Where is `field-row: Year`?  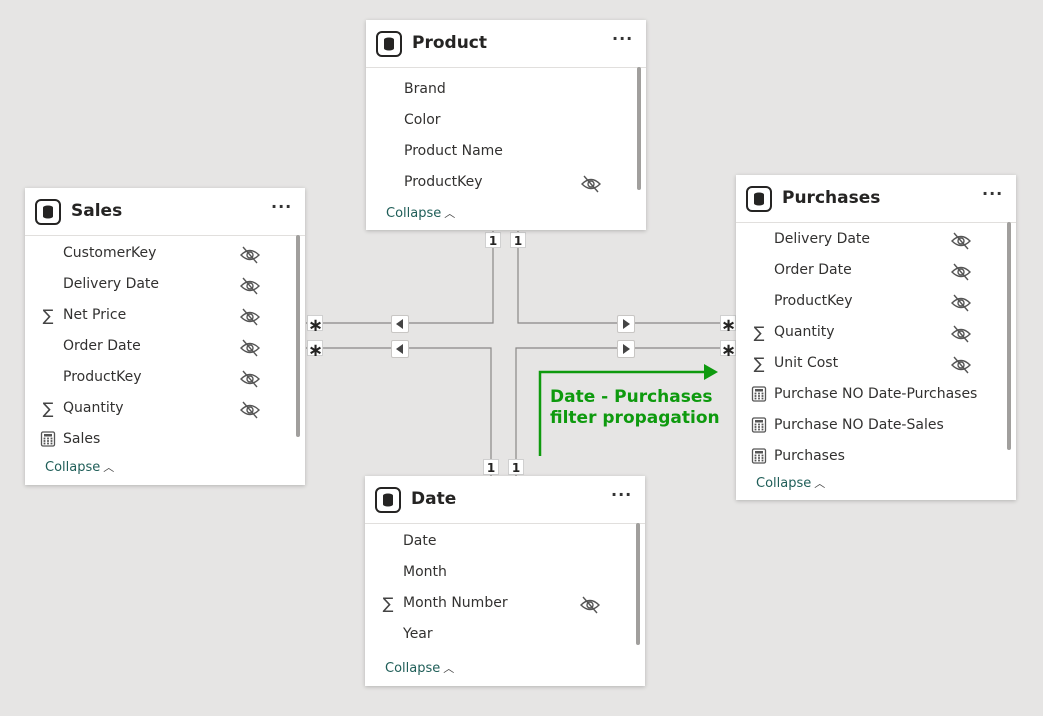
field-row: Year is located at coordinates (505, 635).